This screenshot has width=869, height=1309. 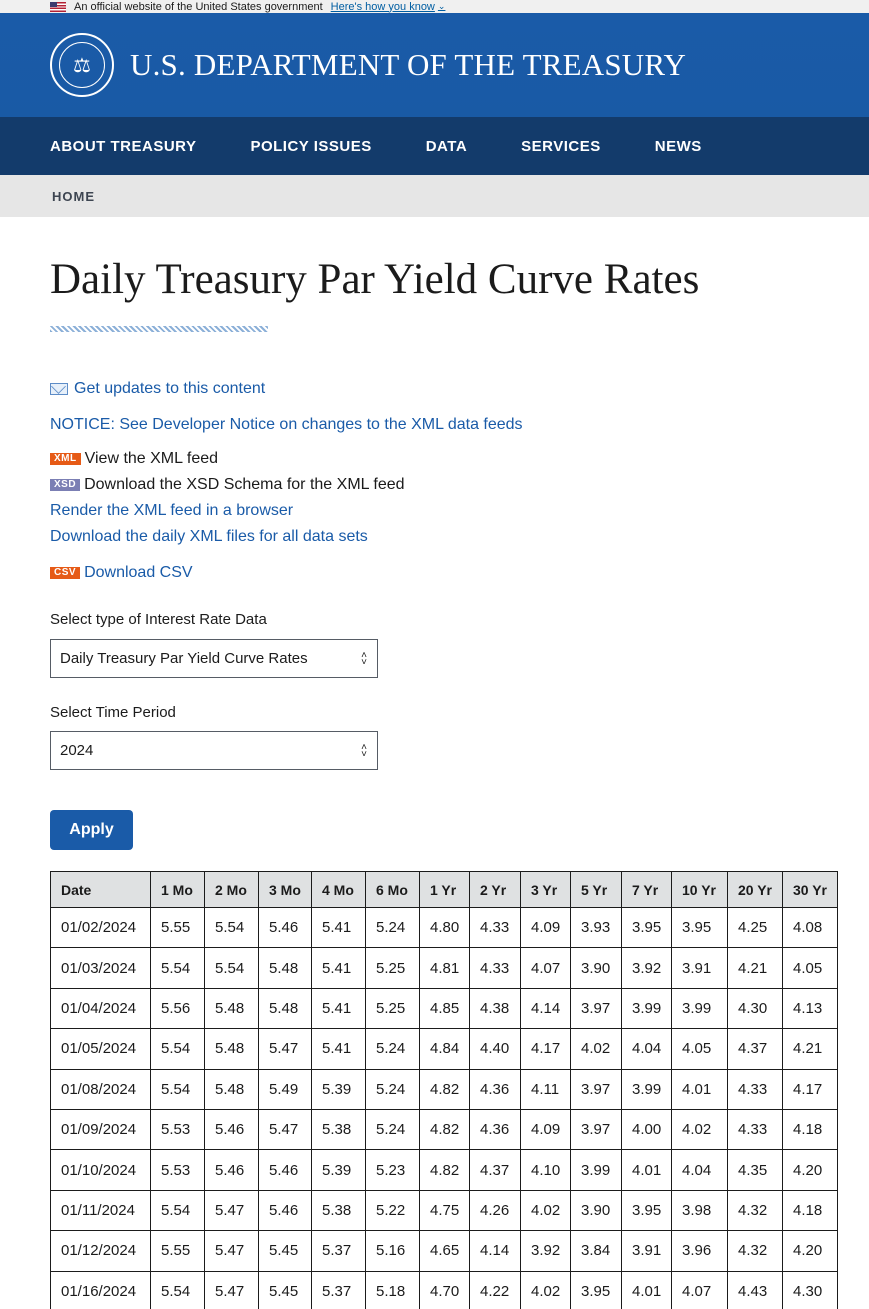 I want to click on rate-cell: 4.11, so click(x=545, y=1089).